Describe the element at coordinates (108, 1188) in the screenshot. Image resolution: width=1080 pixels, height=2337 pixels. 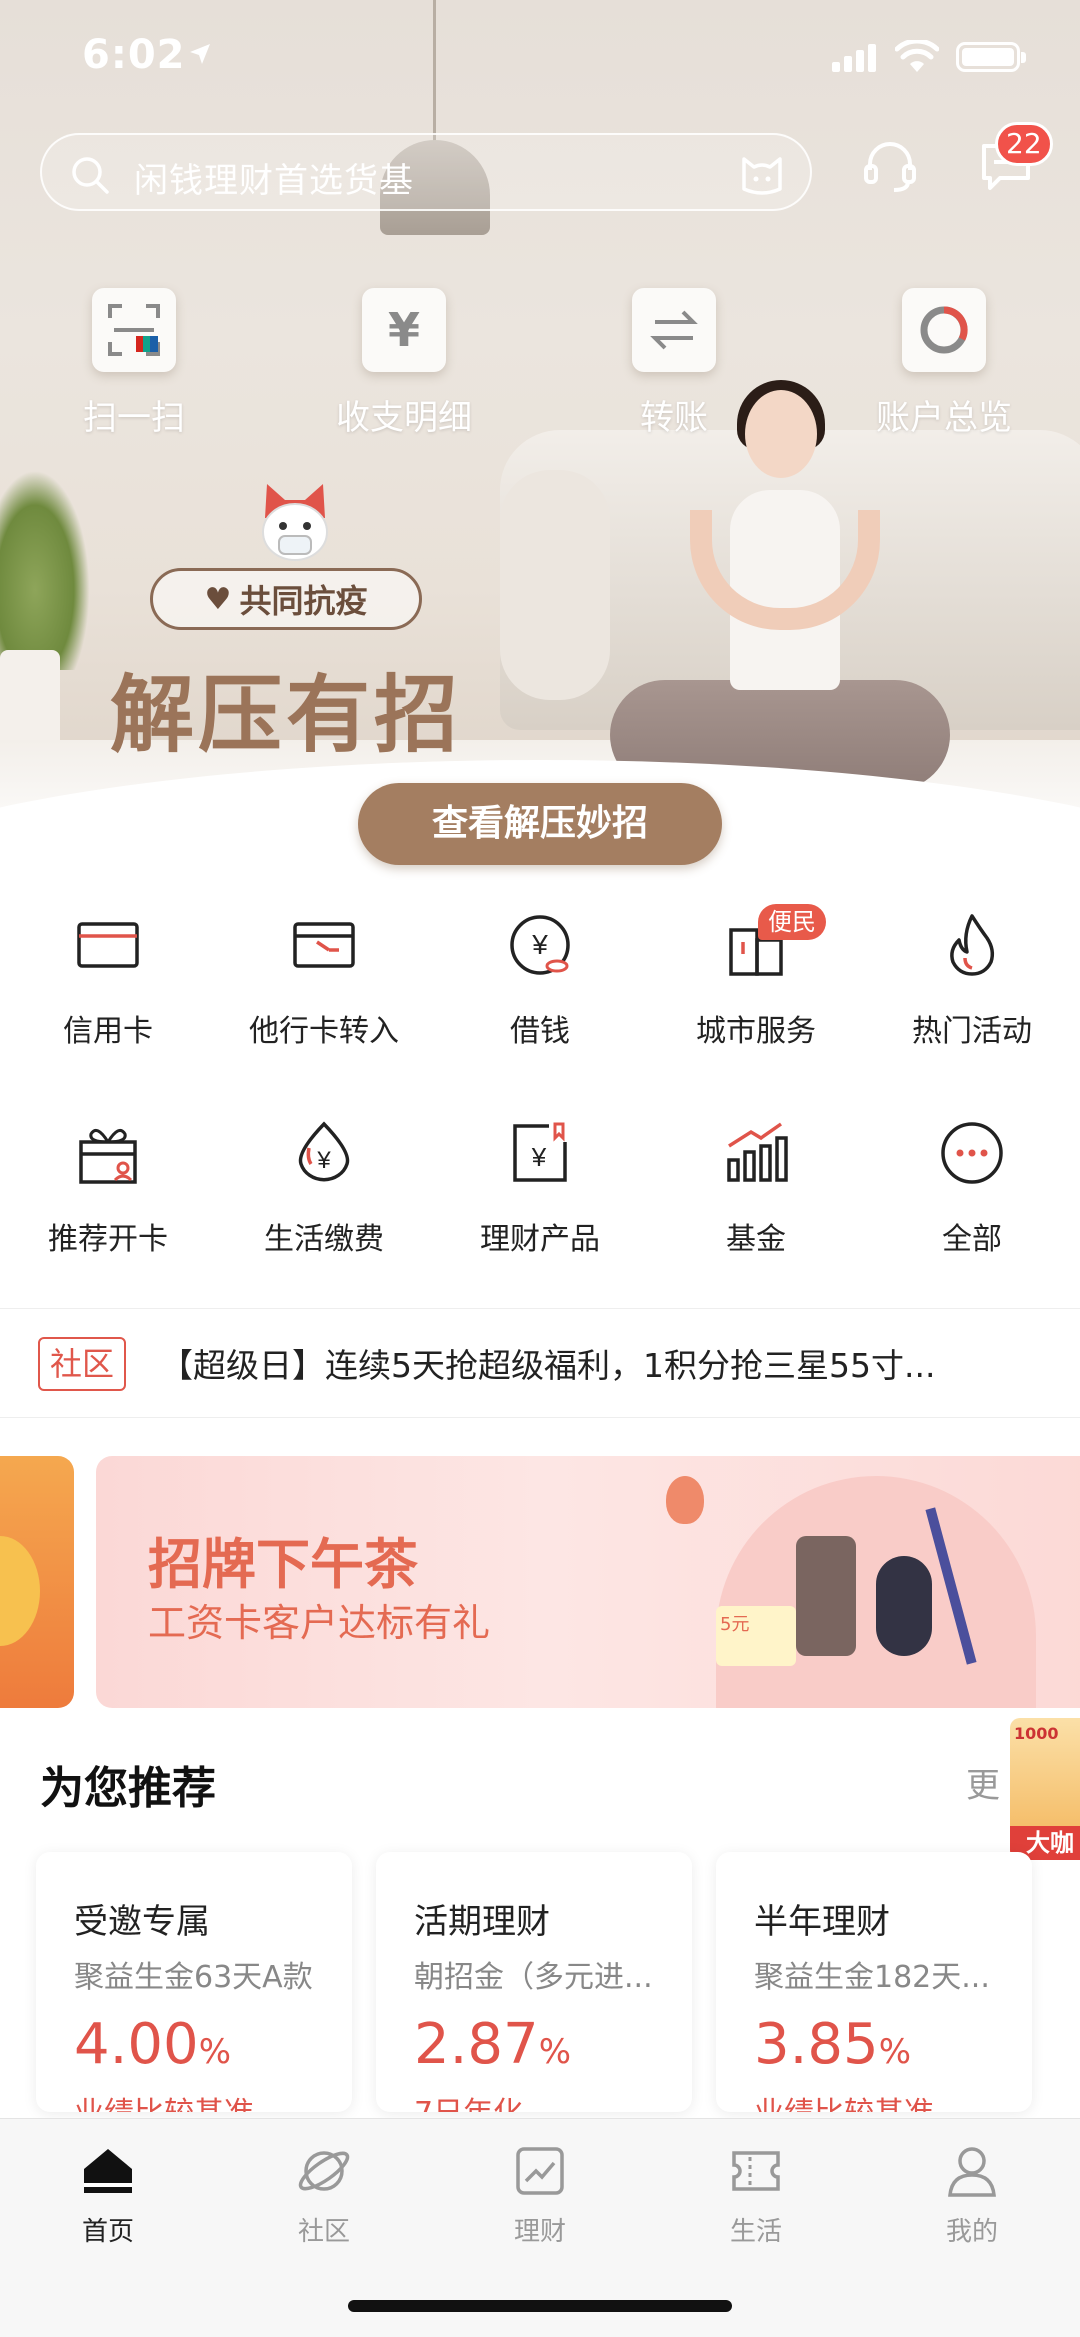
I see `service-recommend-card: 推荐开卡` at that location.